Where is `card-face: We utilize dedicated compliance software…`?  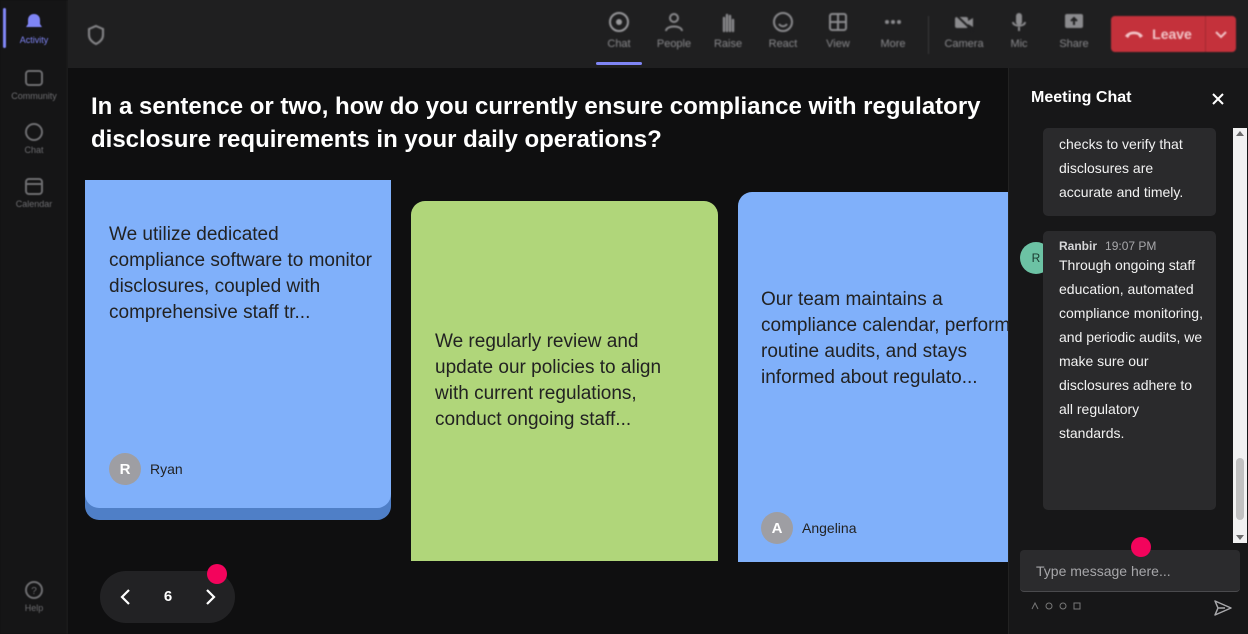
card-face: We utilize dedicated compliance software… is located at coordinates (238, 344).